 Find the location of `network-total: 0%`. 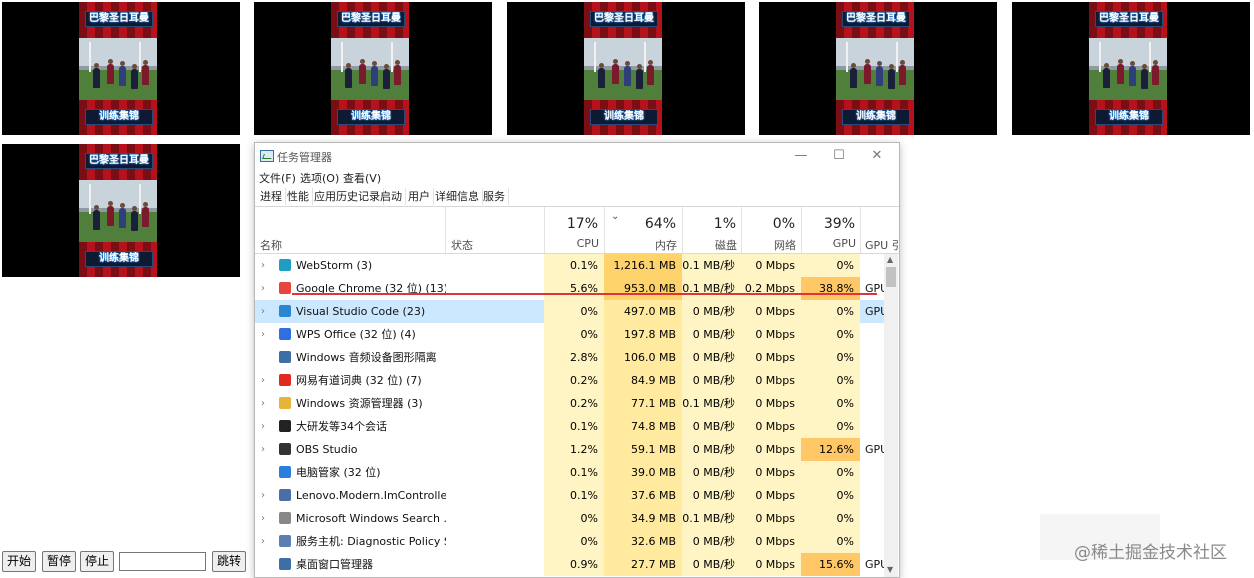

network-total: 0% is located at coordinates (783, 224).